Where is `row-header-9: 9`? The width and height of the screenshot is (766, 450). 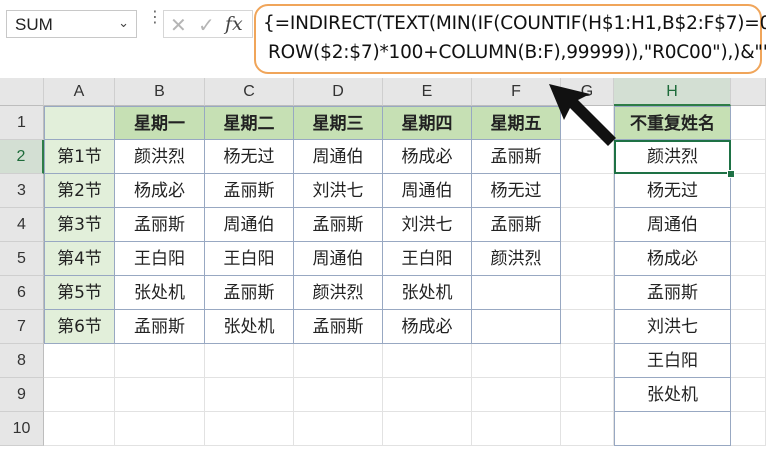
row-header-9: 9 is located at coordinates (22, 395).